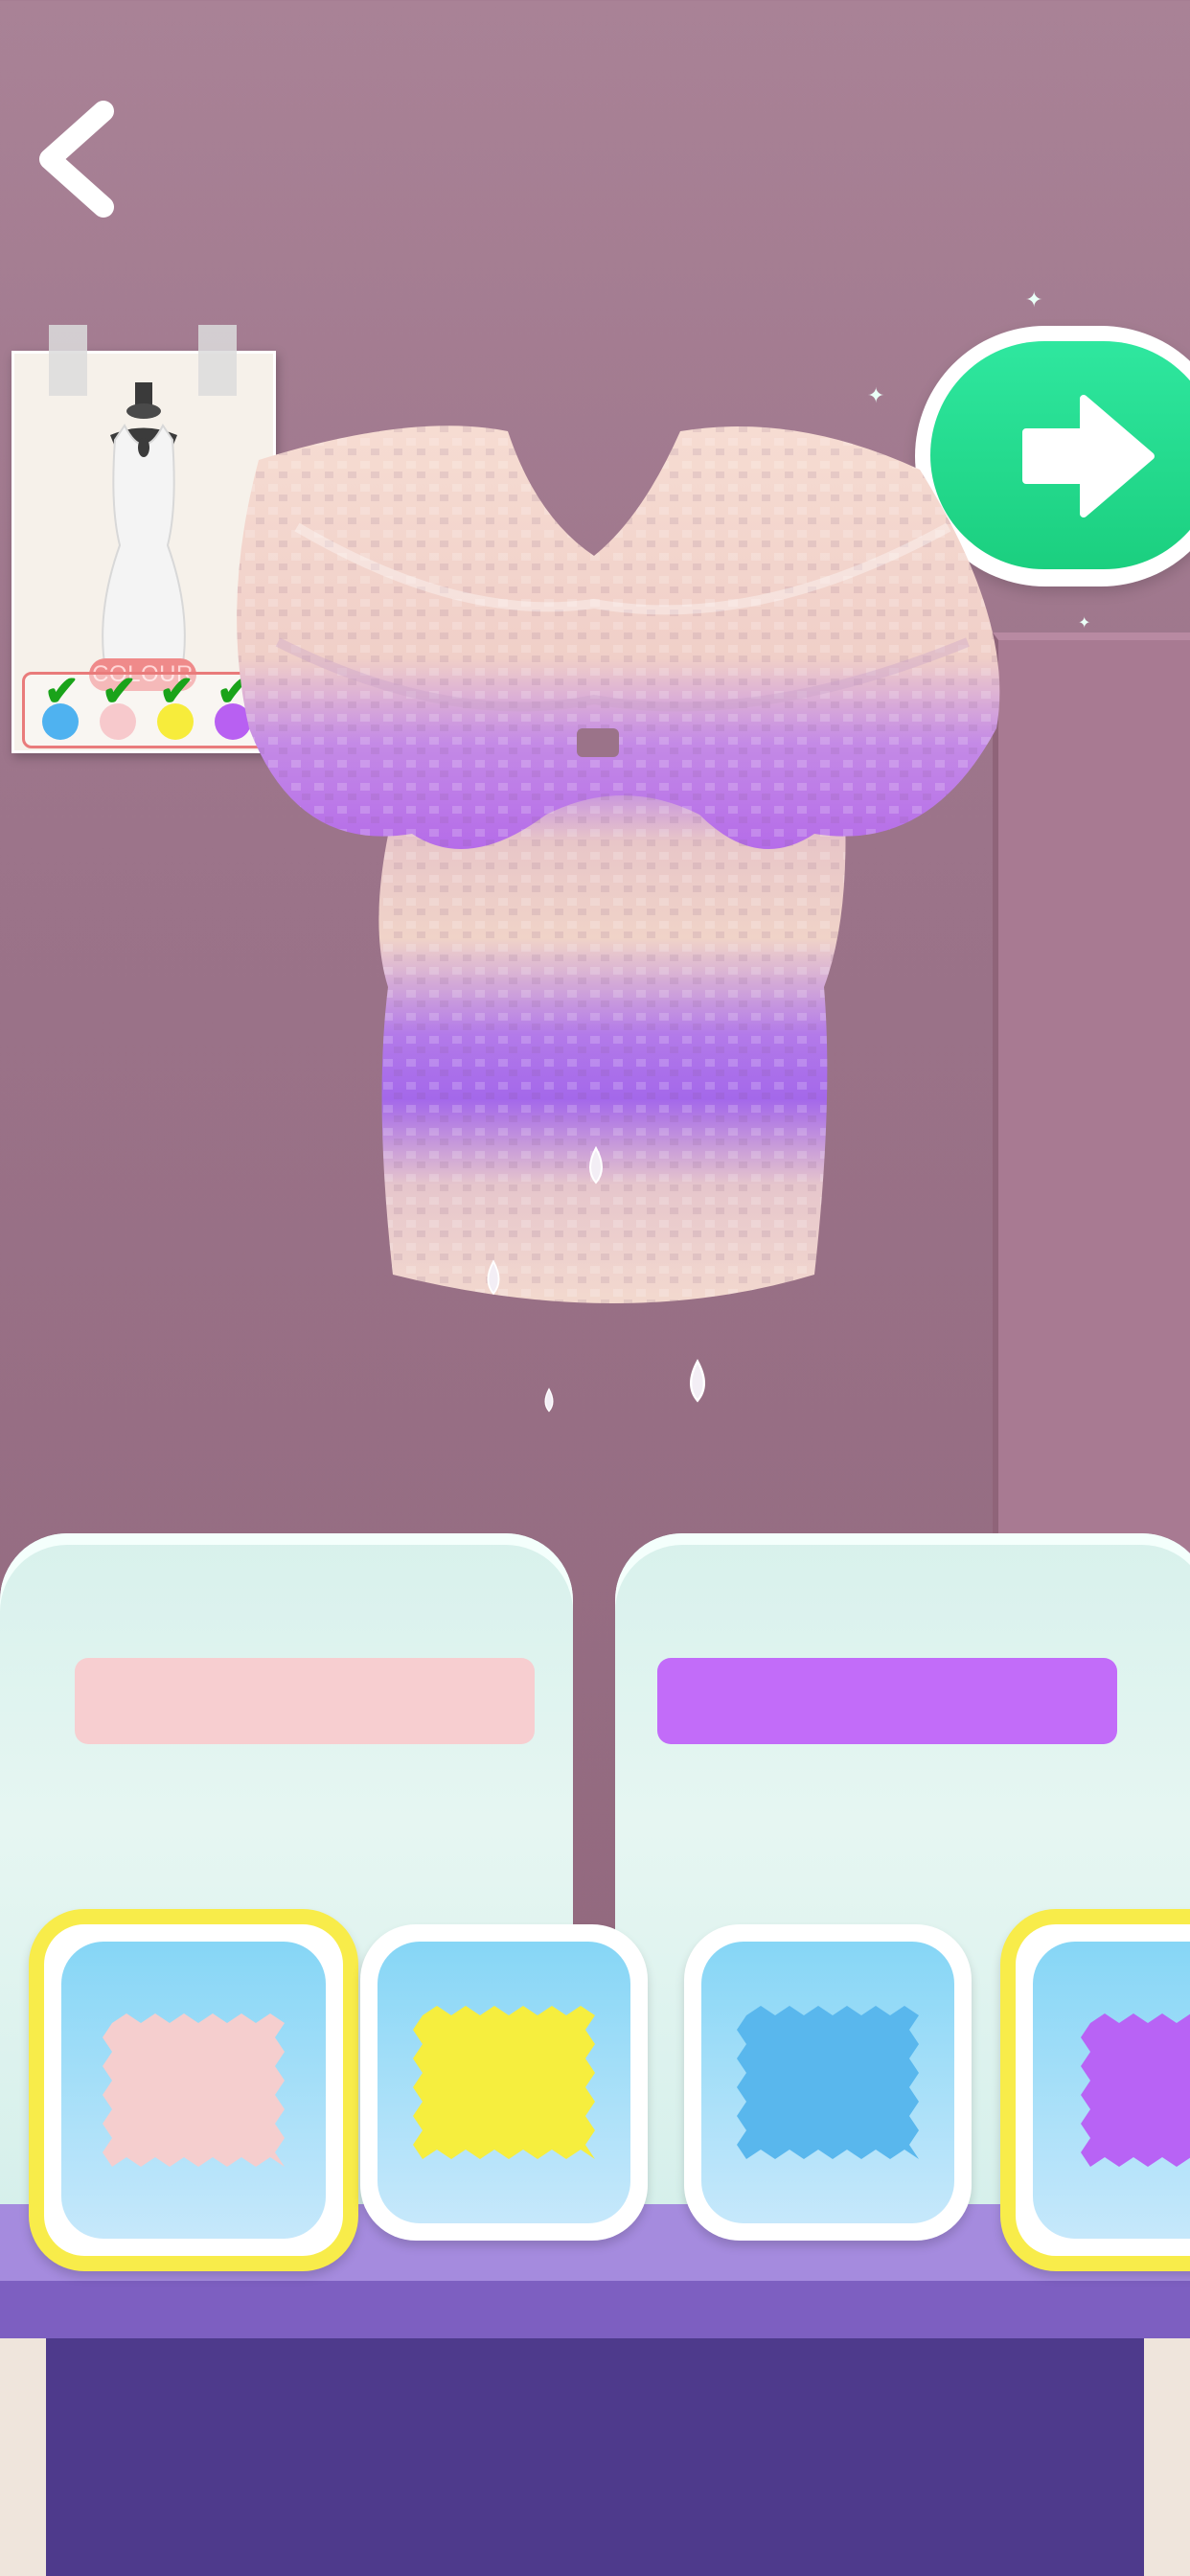 Image resolution: width=1190 pixels, height=2576 pixels. I want to click on back-button, so click(77, 158).